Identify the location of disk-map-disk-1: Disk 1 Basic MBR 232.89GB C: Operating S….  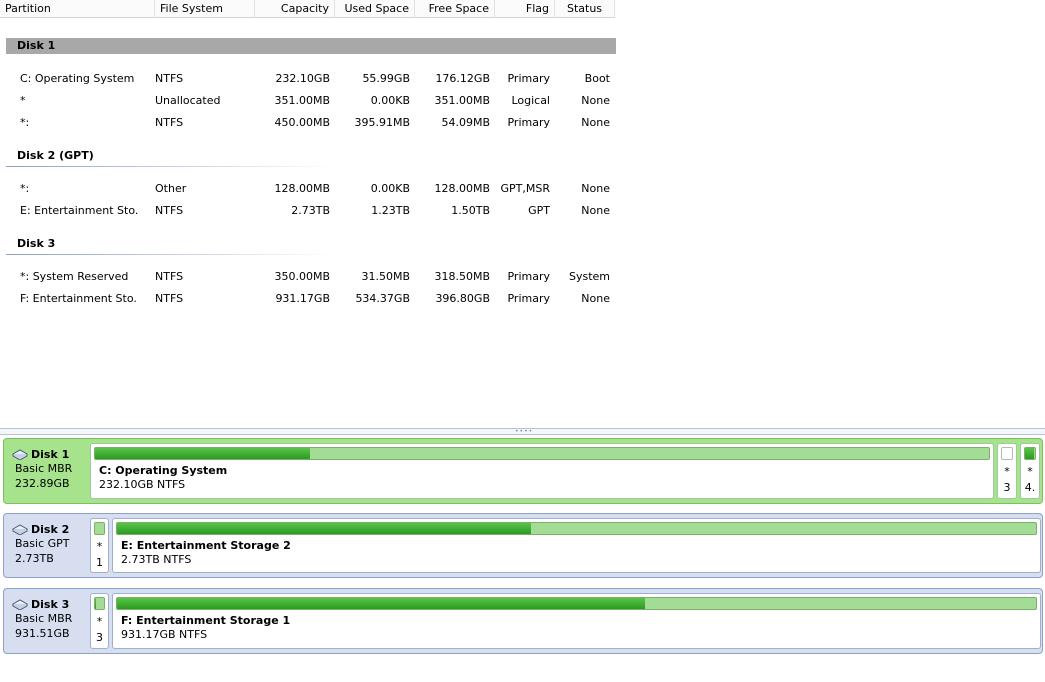
(523, 471).